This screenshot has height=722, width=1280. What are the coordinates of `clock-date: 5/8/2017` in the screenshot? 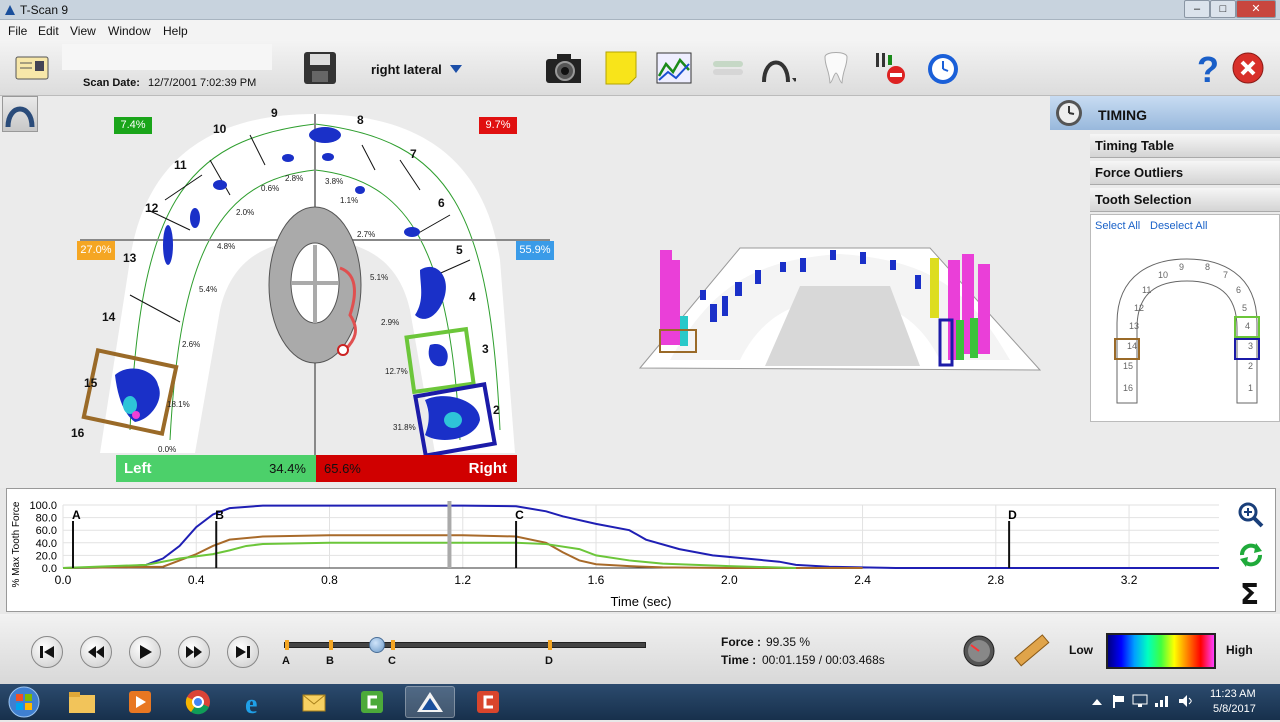 It's located at (1234, 709).